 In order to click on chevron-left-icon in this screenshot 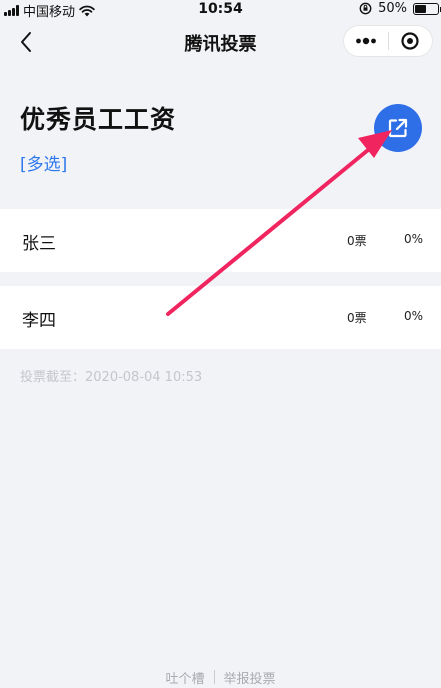, I will do `click(26, 42)`.